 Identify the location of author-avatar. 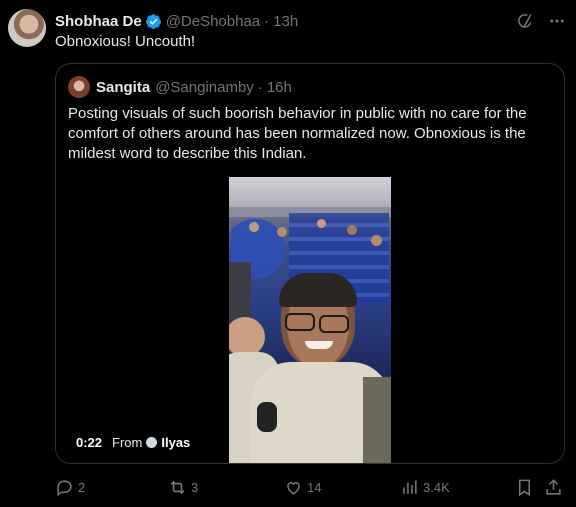
(27, 28).